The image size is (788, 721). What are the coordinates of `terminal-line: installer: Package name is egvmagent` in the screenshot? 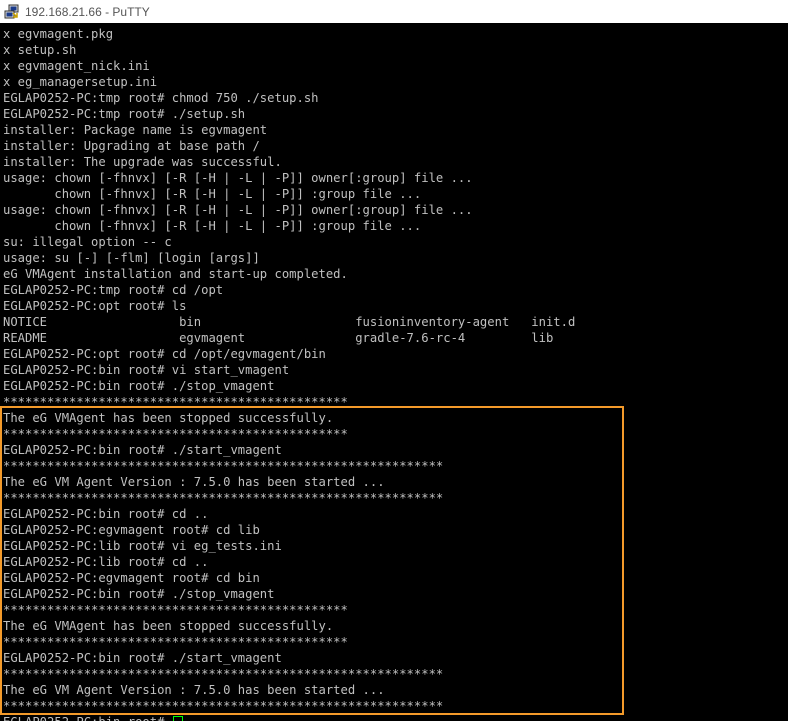 It's located at (135, 130).